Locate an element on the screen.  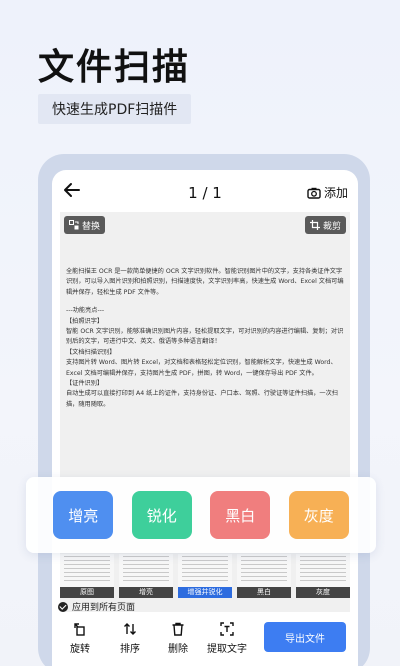
crop-label: 裁剪 is located at coordinates (331, 226).